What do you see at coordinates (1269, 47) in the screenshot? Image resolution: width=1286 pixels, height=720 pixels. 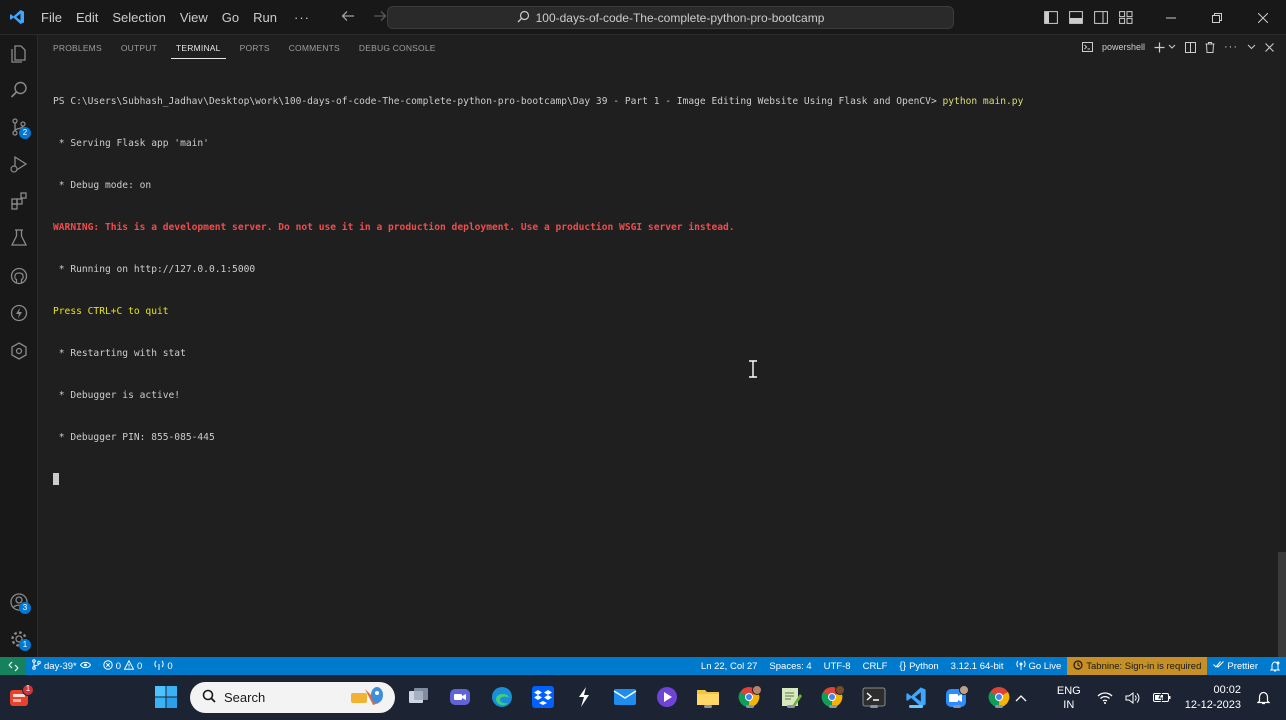 I see `close-panel-icon` at bounding box center [1269, 47].